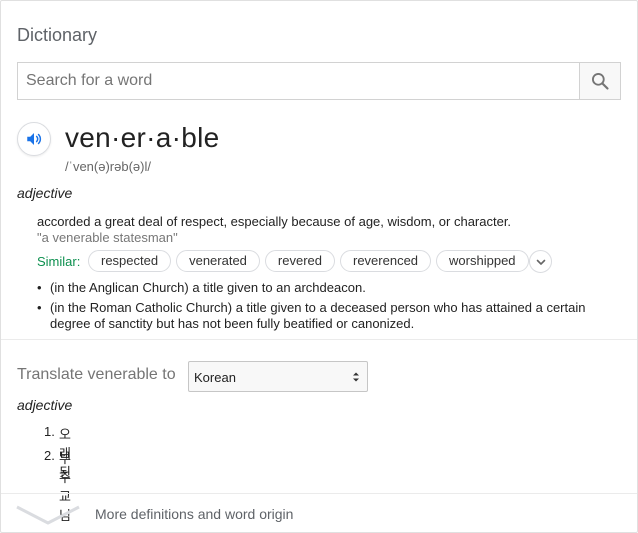 This screenshot has height=533, width=638. I want to click on similar-label: Similar:, so click(59, 261).